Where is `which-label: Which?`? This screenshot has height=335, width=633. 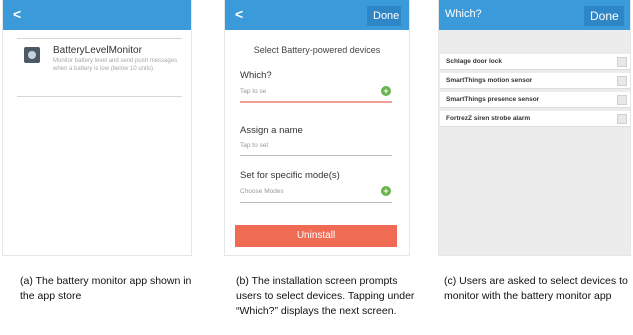
which-label: Which? is located at coordinates (256, 75).